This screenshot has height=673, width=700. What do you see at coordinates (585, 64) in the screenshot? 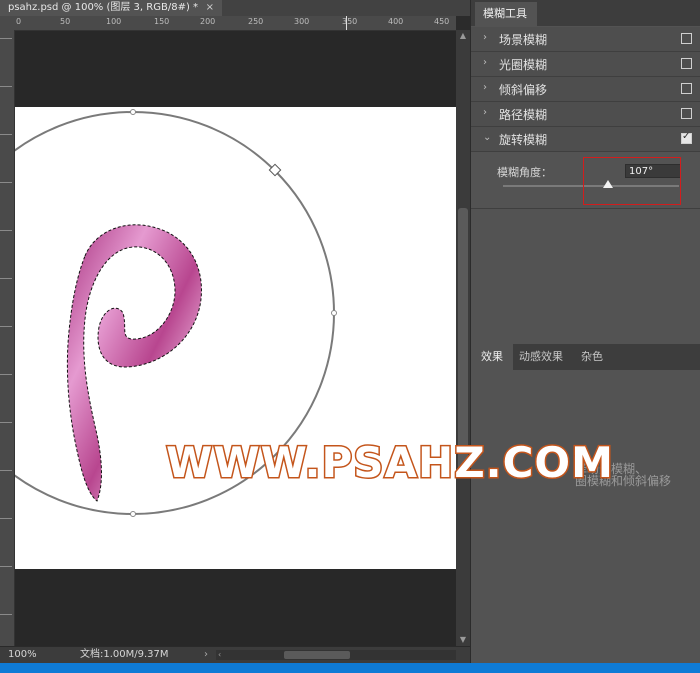
I see `blur-item-iris-blur: › 光圈模糊` at bounding box center [585, 64].